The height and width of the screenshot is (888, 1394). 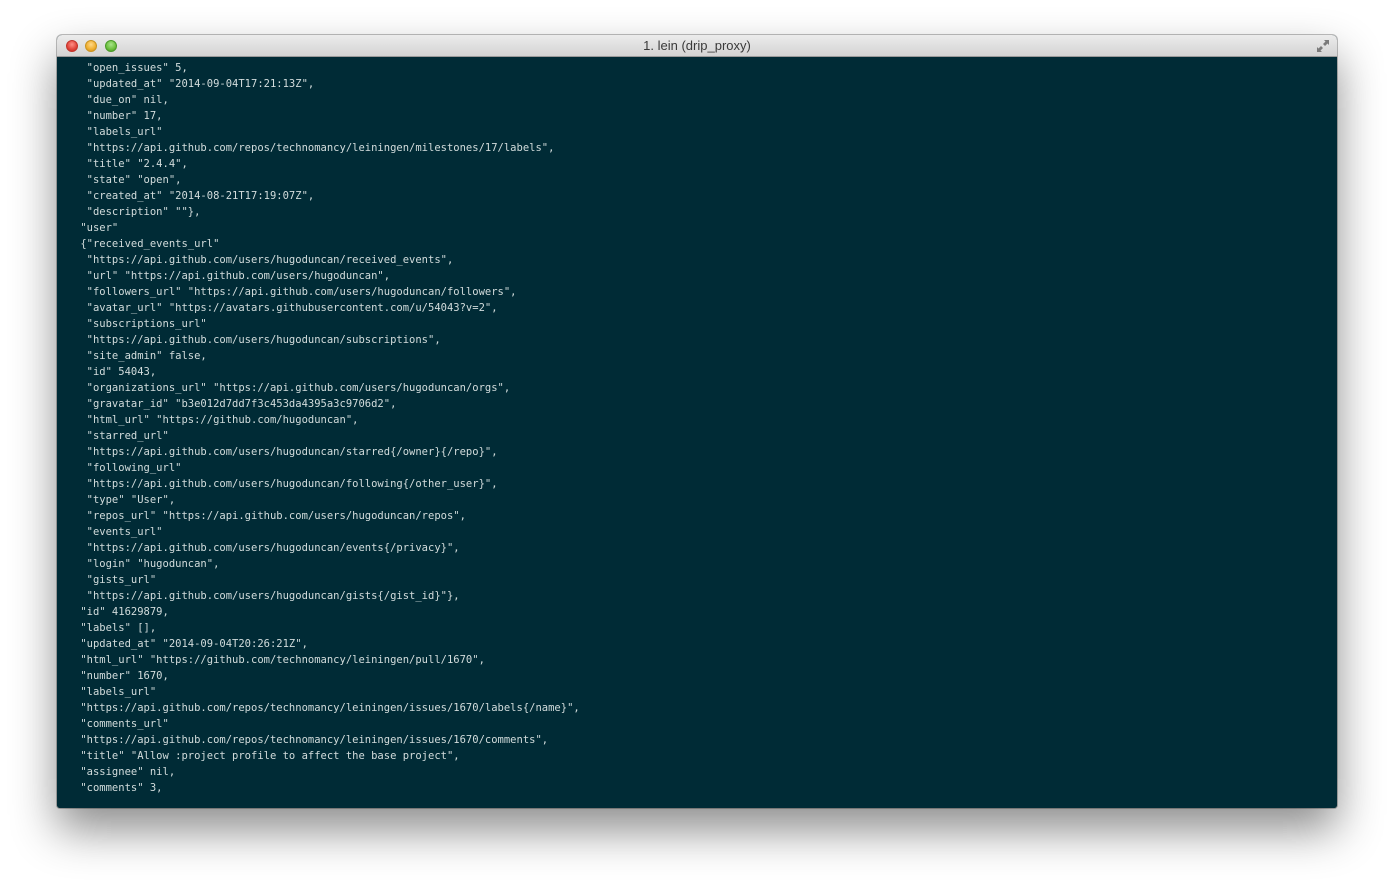 I want to click on terminal-line: "created_at" "2014-08-21T17:19:07Z",, so click(x=194, y=196).